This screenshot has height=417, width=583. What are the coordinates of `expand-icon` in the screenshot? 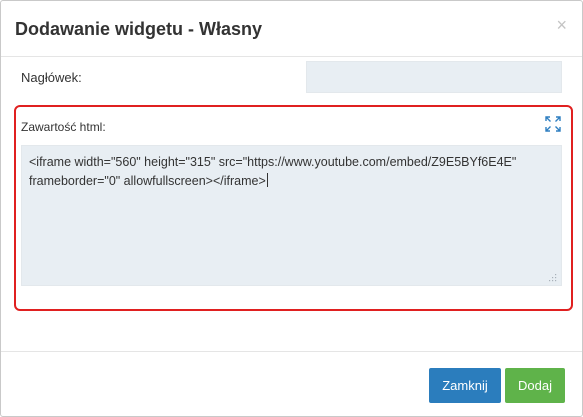 It's located at (553, 124).